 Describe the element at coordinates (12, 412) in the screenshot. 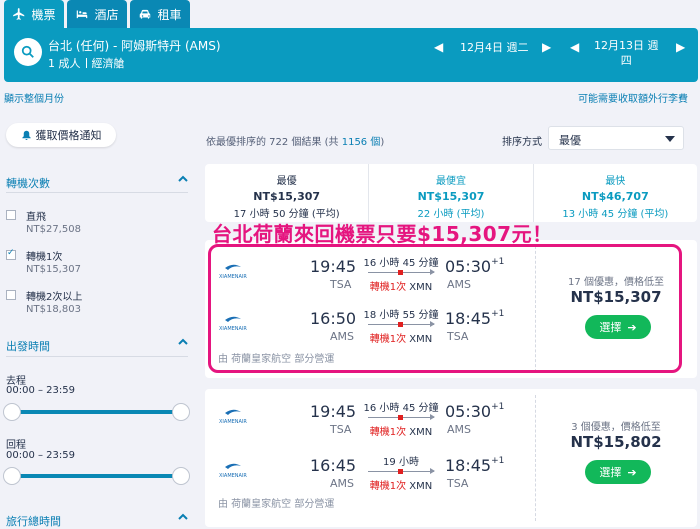

I see `outbound-slider-start-handle` at that location.